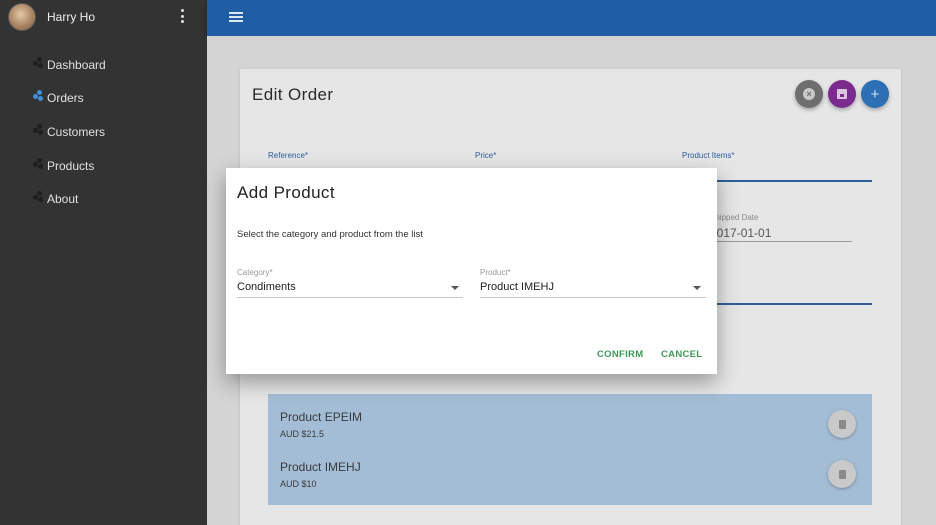 Image resolution: width=936 pixels, height=525 pixels. I want to click on product-price: AUD $10, so click(298, 484).